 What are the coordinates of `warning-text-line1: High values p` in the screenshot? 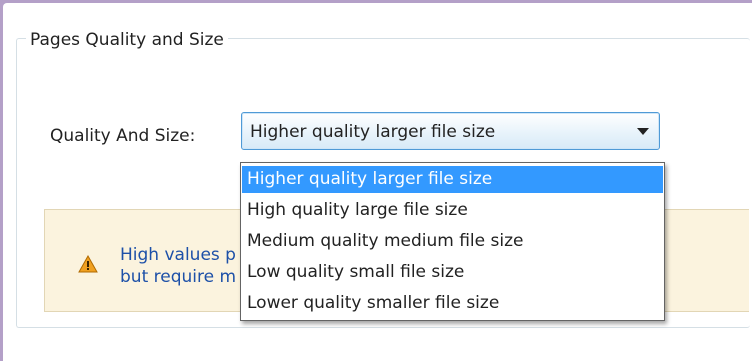 It's located at (178, 255).